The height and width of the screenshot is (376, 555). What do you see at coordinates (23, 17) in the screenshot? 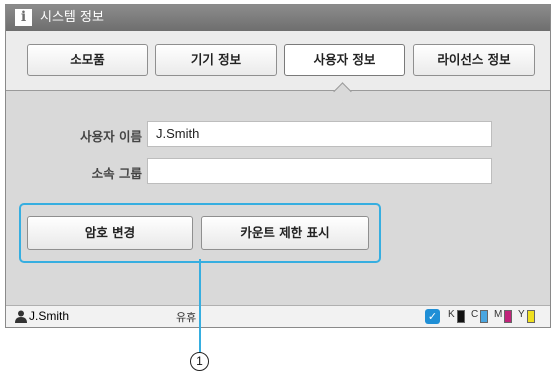
I see `info-icon: i` at bounding box center [23, 17].